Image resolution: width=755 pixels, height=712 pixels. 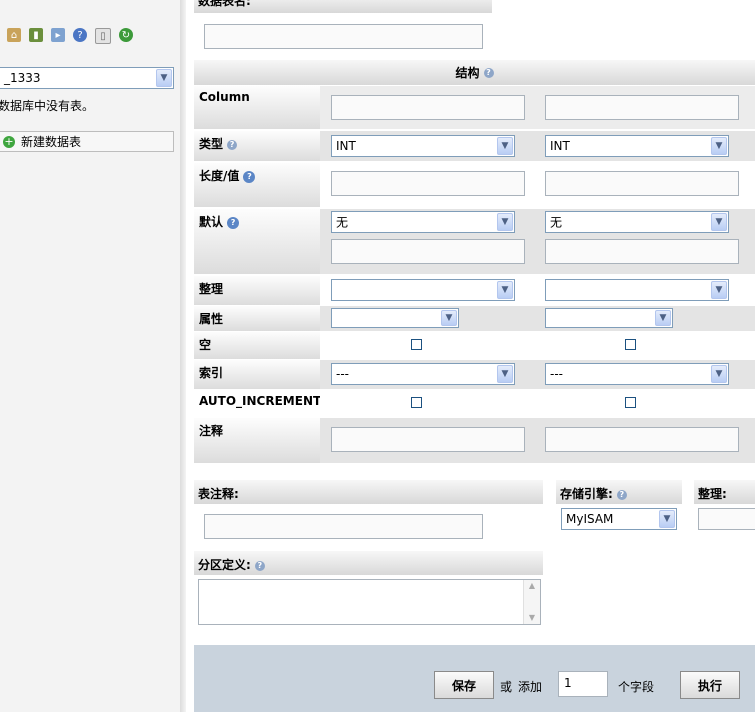 What do you see at coordinates (537, 345) in the screenshot?
I see `row-bg-null` at bounding box center [537, 345].